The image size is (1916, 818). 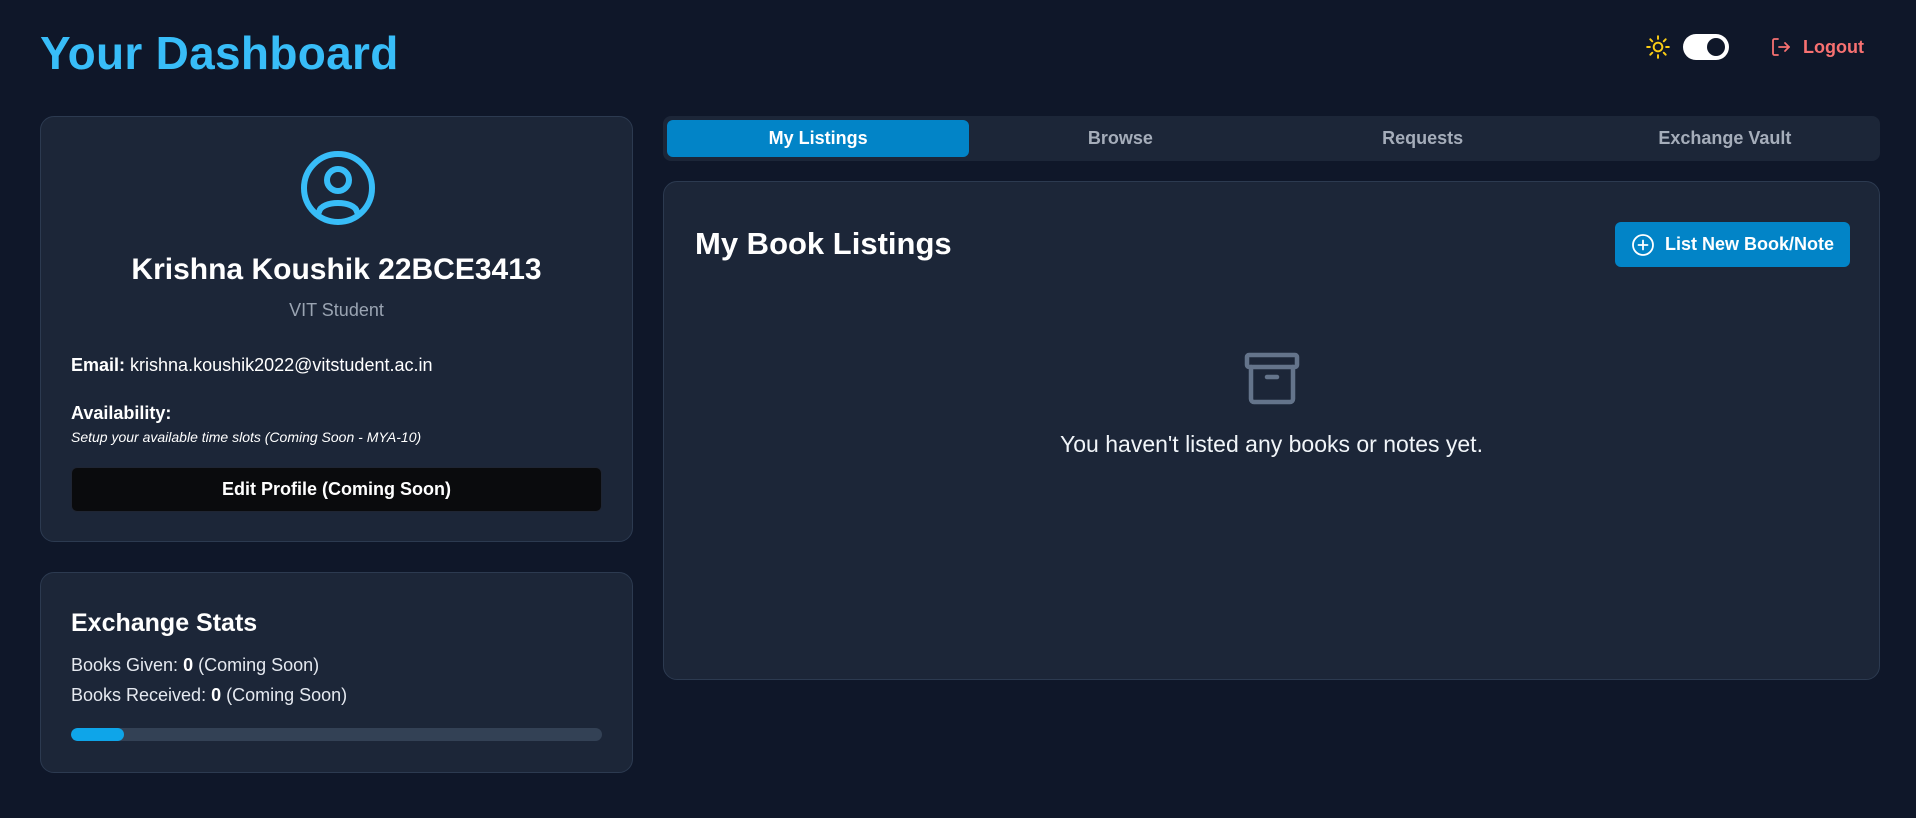 I want to click on stats-title: Exchange Stats, so click(x=164, y=623).